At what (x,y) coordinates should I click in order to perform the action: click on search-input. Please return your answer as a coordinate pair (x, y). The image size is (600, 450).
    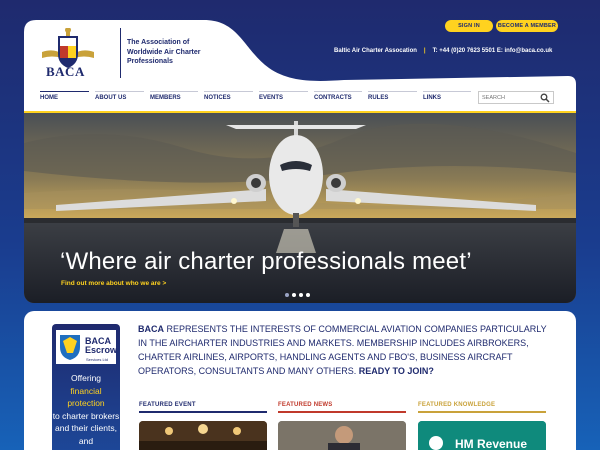
    Looking at the image, I should click on (509, 97).